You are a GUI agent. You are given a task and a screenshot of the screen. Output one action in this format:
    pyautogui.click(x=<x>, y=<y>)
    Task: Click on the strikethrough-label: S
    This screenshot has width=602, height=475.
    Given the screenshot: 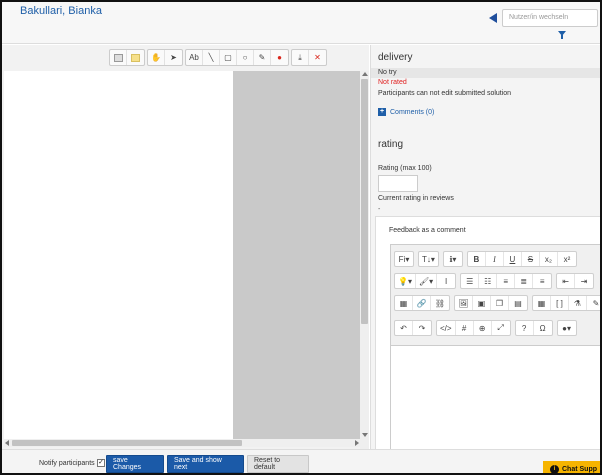 What is the action you would take?
    pyautogui.click(x=530, y=259)
    